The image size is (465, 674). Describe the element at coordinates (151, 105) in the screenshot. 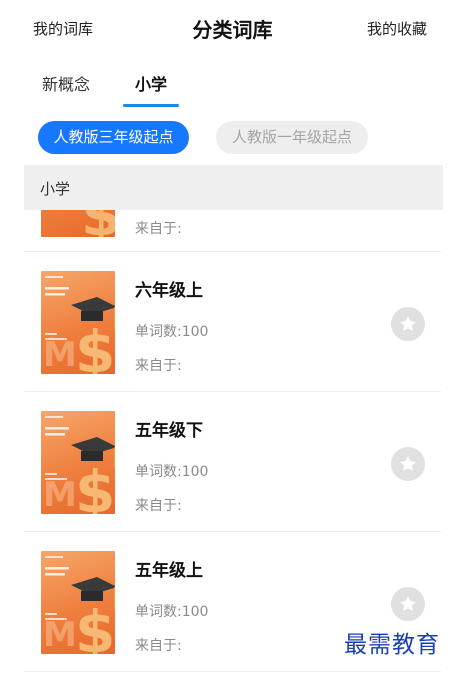

I see `active-tab-indicator` at that location.